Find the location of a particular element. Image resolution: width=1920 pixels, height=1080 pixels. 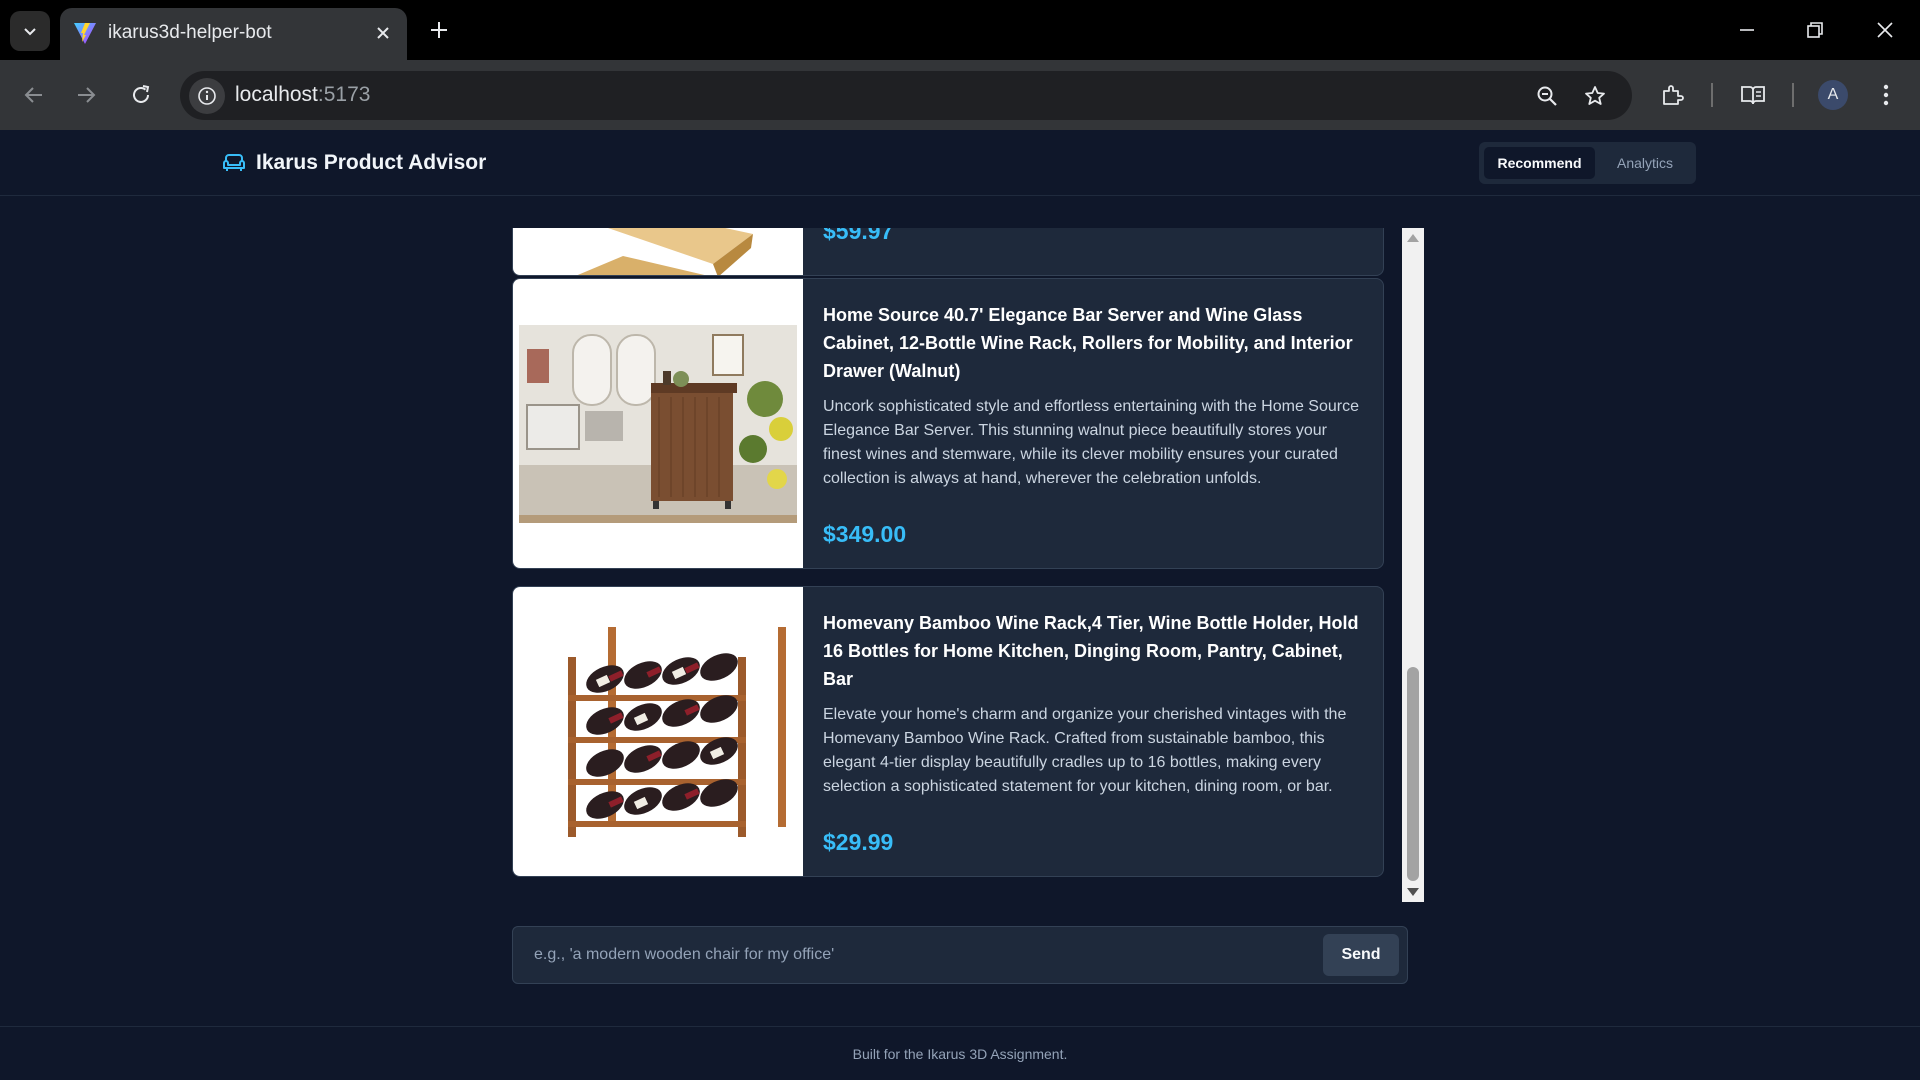

star-icon is located at coordinates (1595, 95).